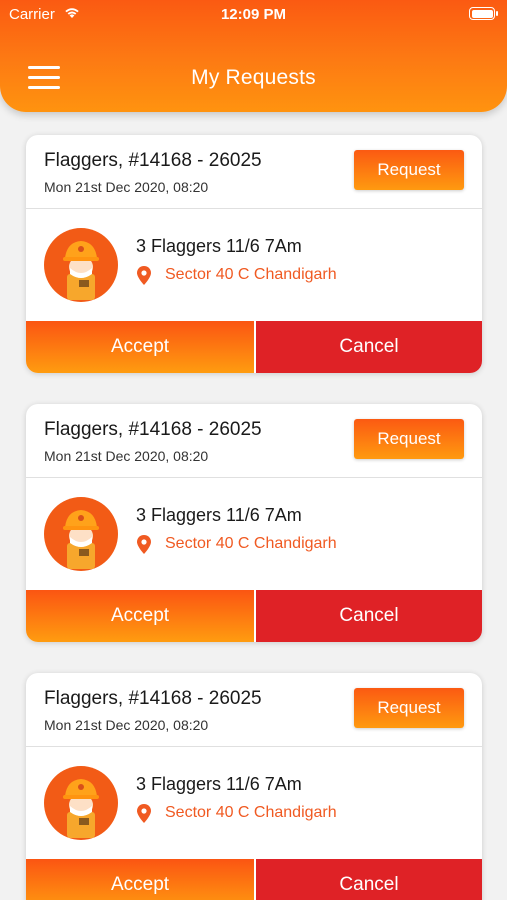 This screenshot has width=507, height=900. I want to click on app-header: Carrier 12:09 PM My Requests, so click(253, 56).